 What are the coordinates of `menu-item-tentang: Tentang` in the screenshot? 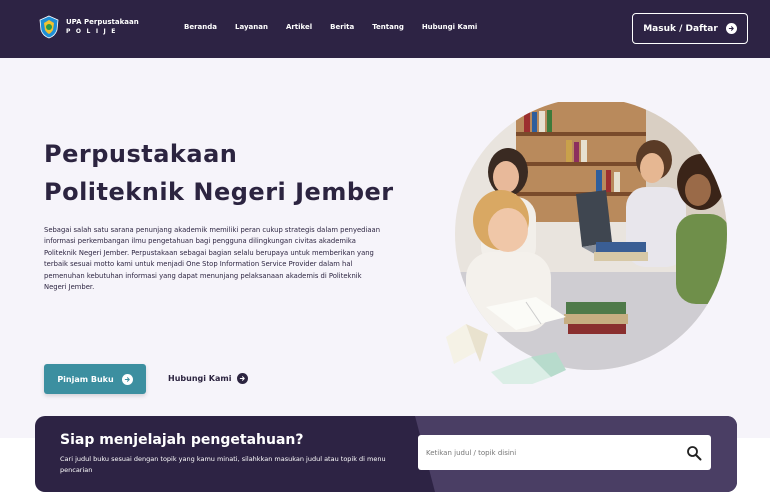 It's located at (388, 27).